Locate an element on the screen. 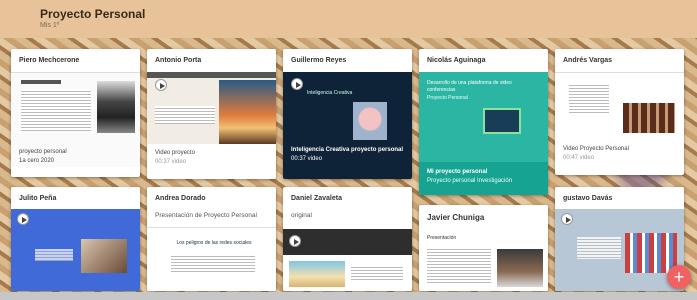  post-card: Antonio Porta Video proyecto 00:37 video is located at coordinates (211, 114).